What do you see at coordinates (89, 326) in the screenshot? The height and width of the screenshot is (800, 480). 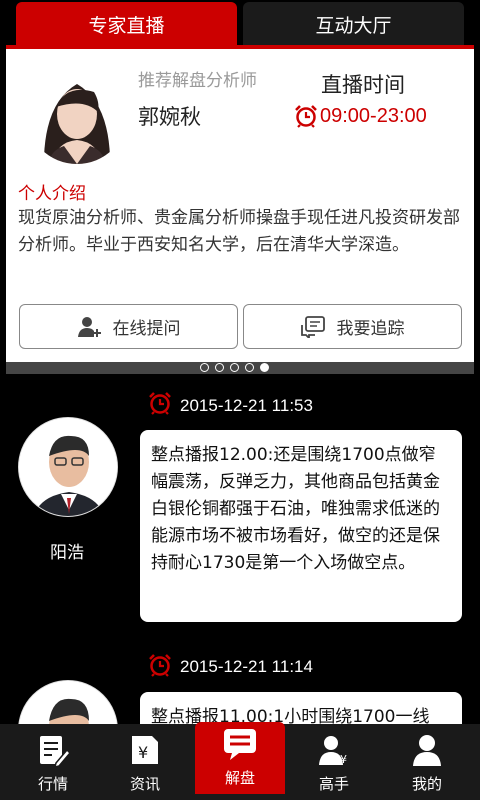 I see `ask-user-icon` at bounding box center [89, 326].